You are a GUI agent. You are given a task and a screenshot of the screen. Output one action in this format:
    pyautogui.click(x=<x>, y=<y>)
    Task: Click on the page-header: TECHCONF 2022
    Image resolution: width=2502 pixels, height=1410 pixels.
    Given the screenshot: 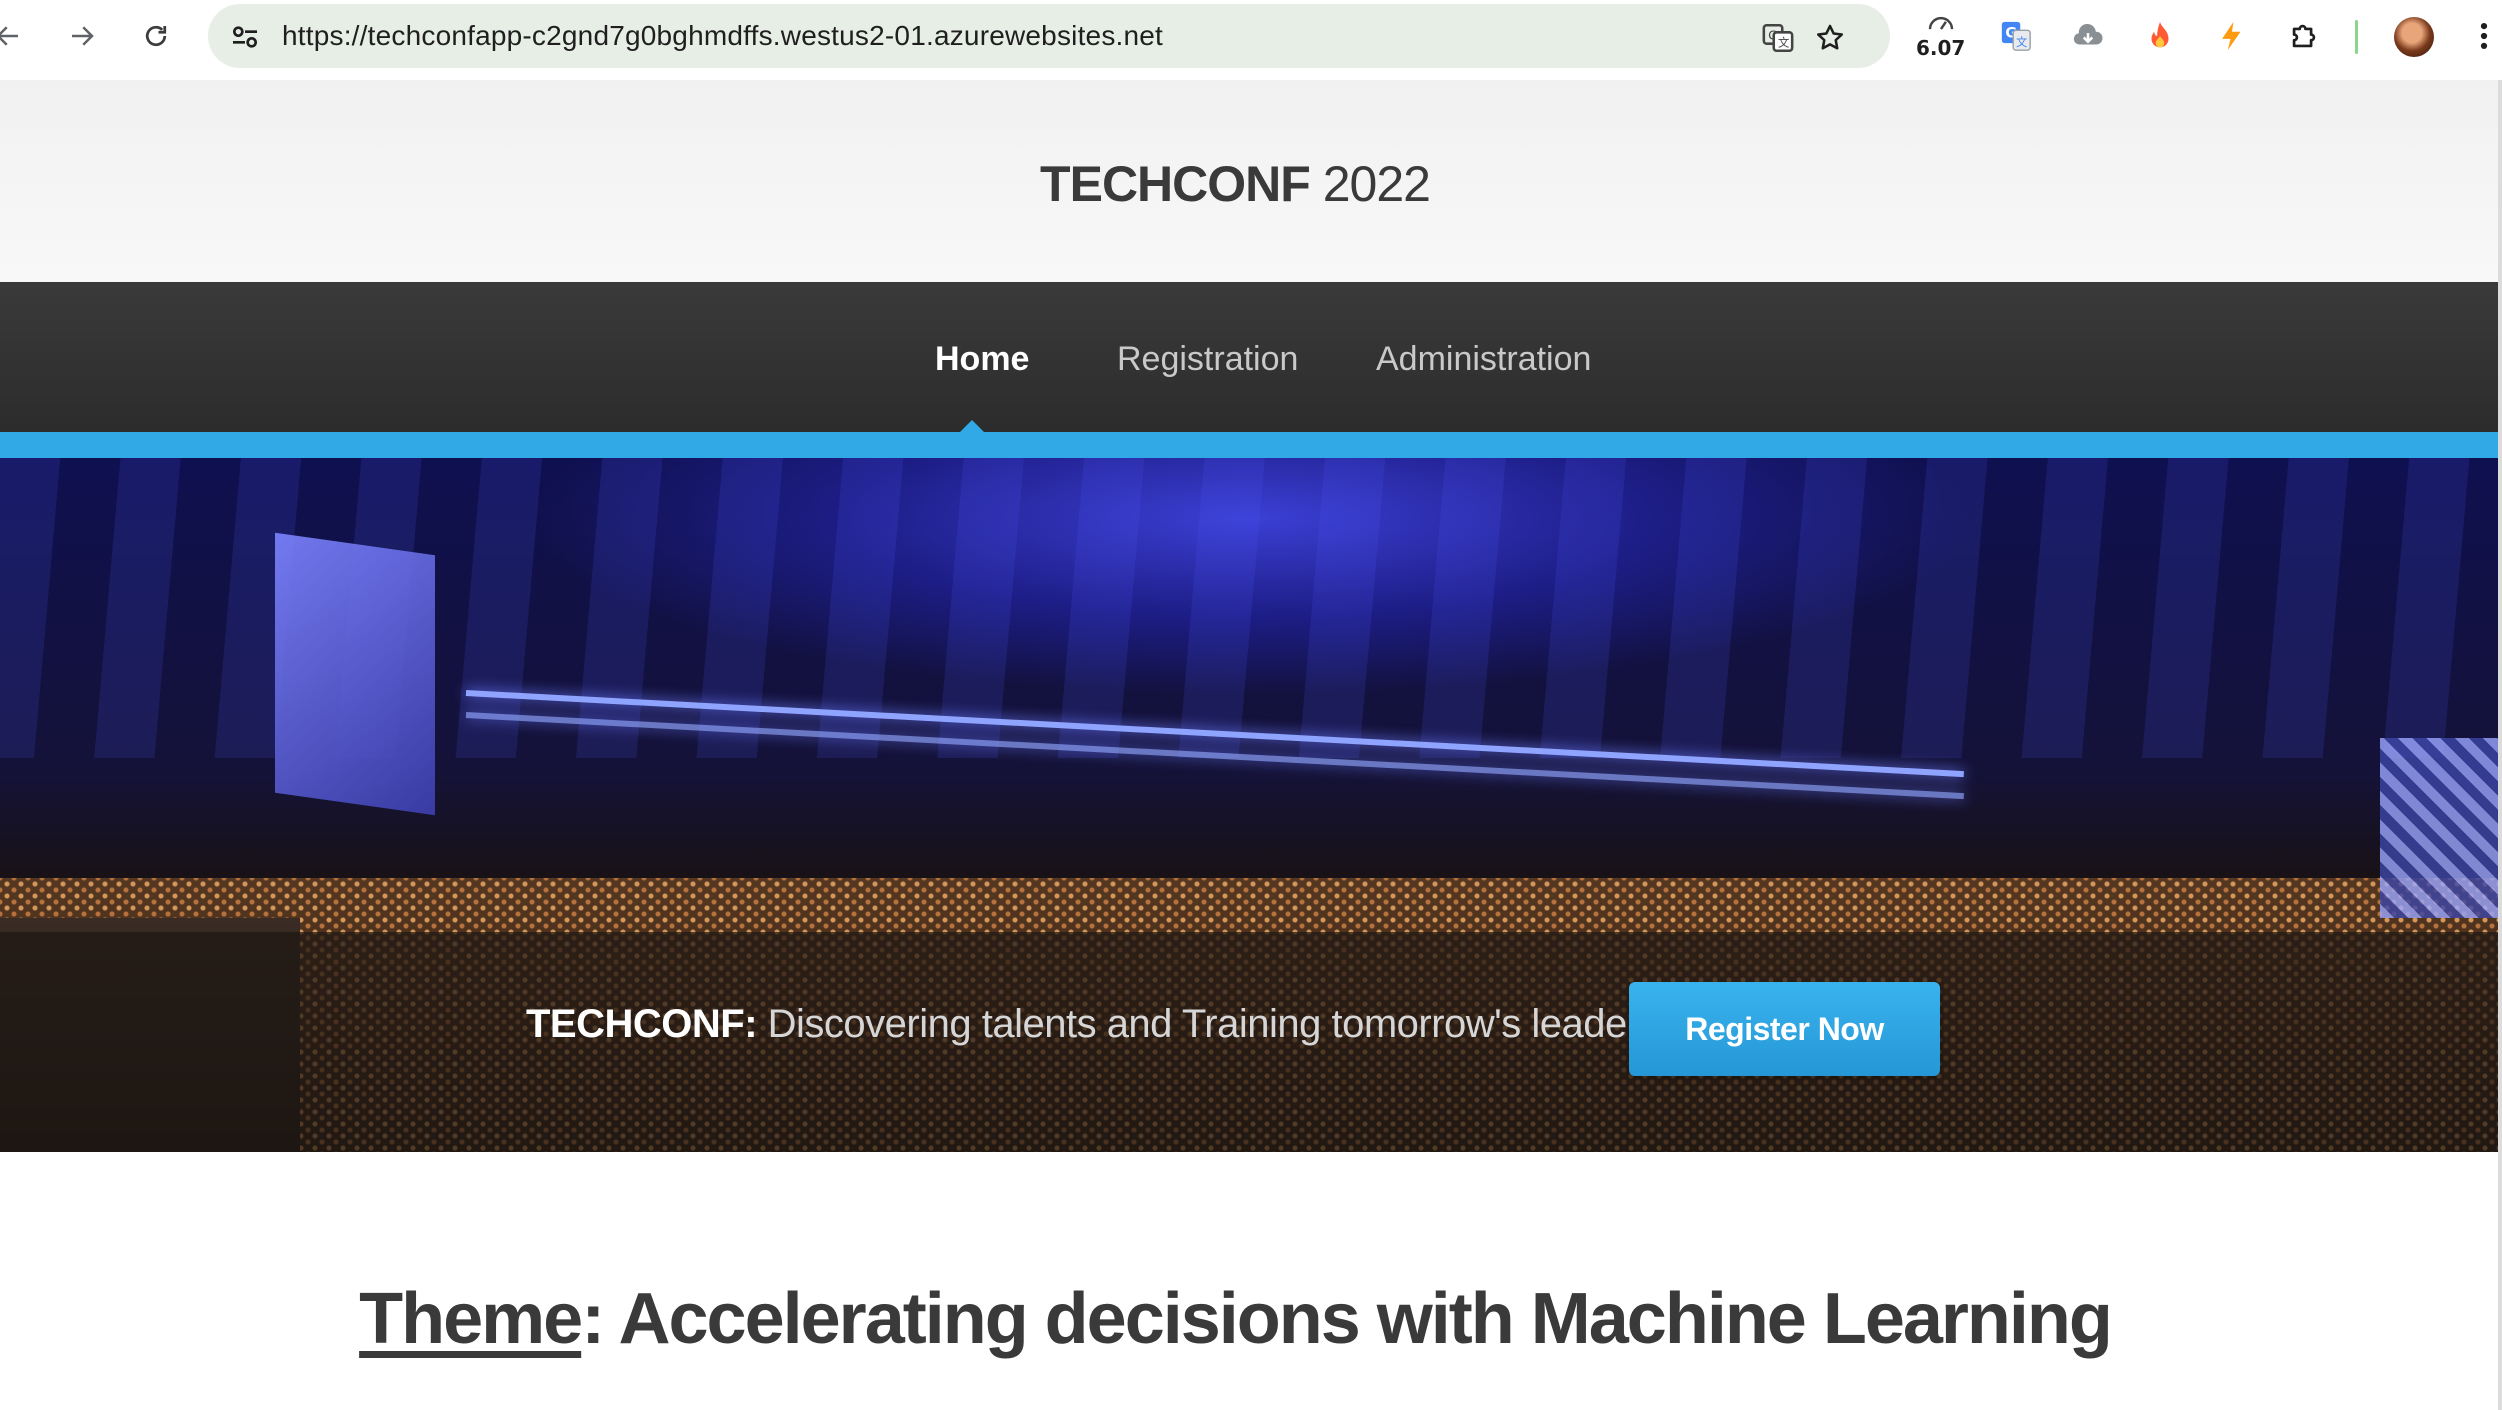 What is the action you would take?
    pyautogui.click(x=1249, y=181)
    